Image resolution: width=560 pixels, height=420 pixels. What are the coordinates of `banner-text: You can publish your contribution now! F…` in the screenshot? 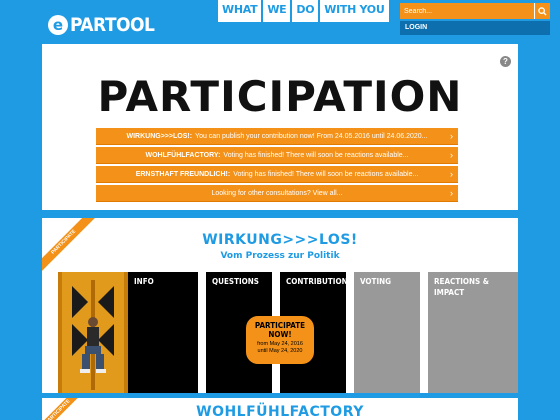 It's located at (311, 136).